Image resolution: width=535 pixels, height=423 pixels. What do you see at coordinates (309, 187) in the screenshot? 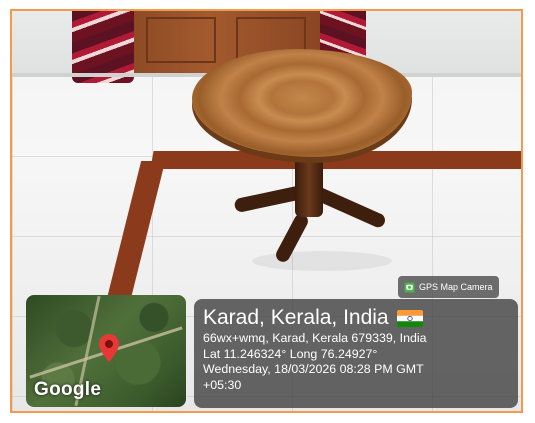
I see `table-stem` at bounding box center [309, 187].